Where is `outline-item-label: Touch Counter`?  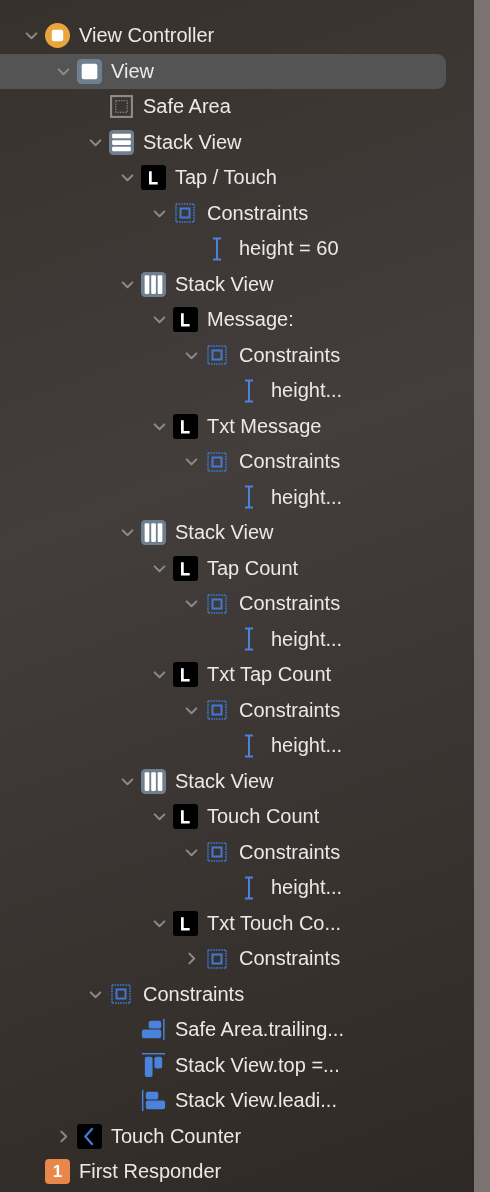
outline-item-label: Touch Counter is located at coordinates (176, 1136).